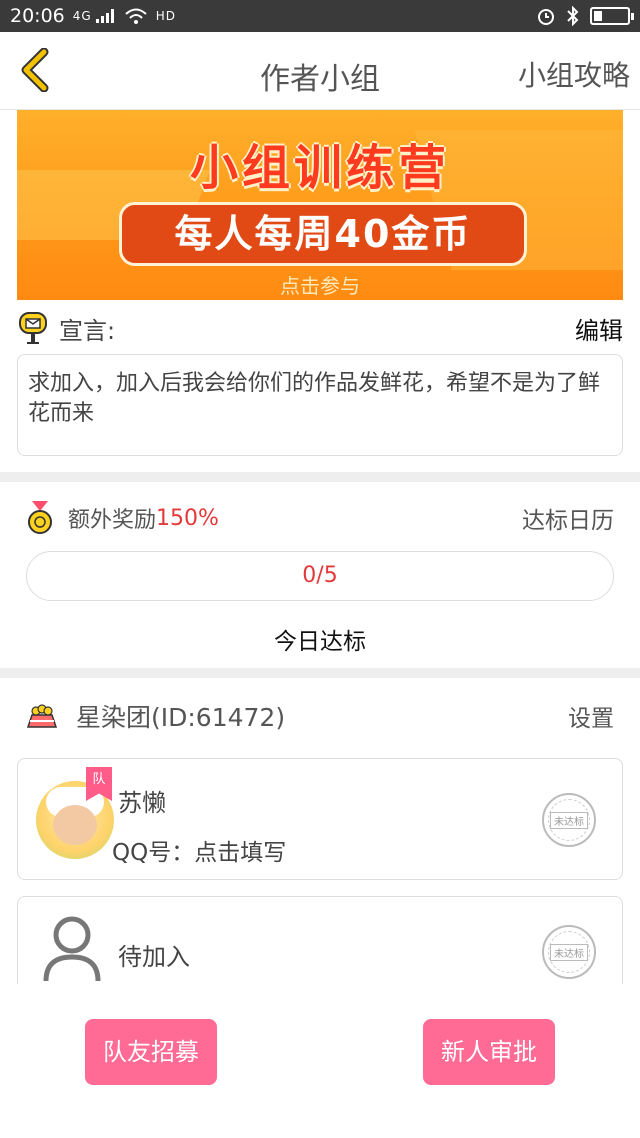 The height and width of the screenshot is (1138, 640). Describe the element at coordinates (151, 1052) in the screenshot. I see `recruit-button: 队友招募` at that location.